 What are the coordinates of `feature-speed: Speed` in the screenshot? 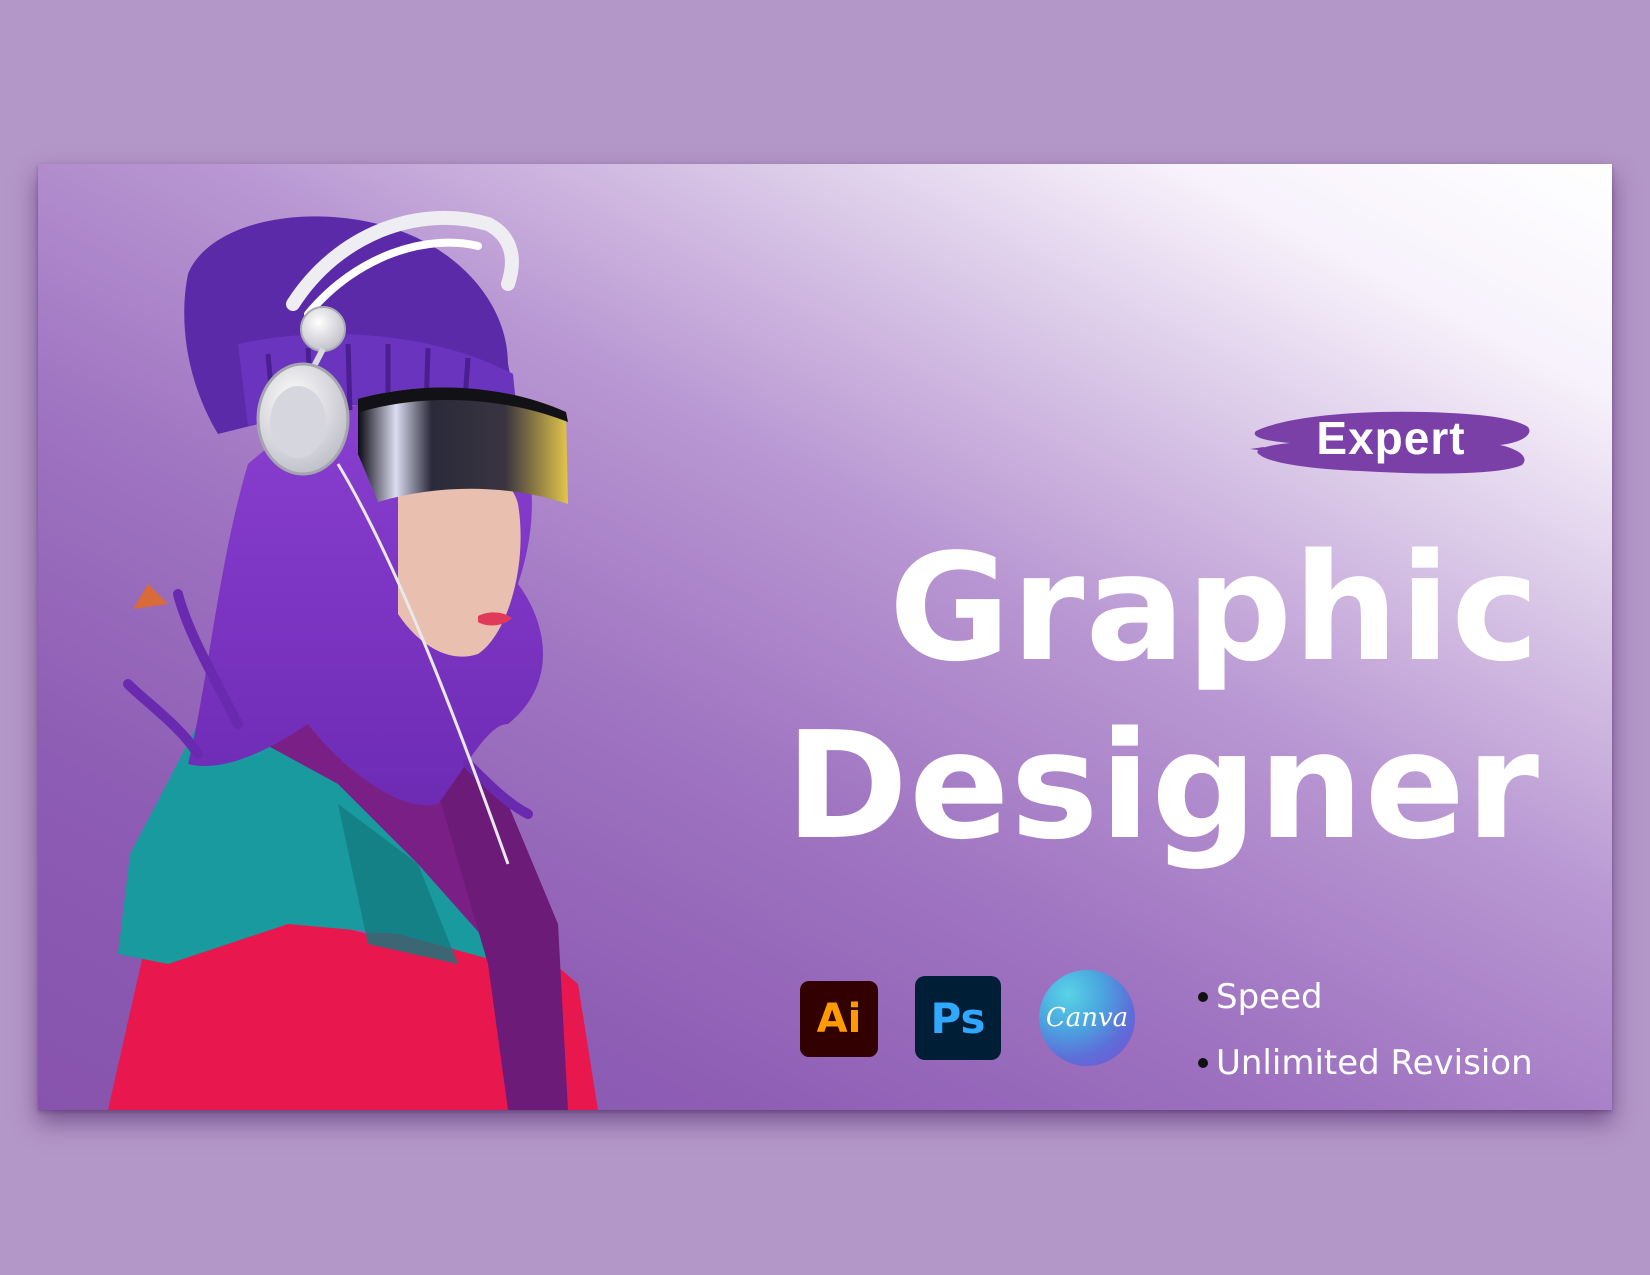 It's located at (1269, 997).